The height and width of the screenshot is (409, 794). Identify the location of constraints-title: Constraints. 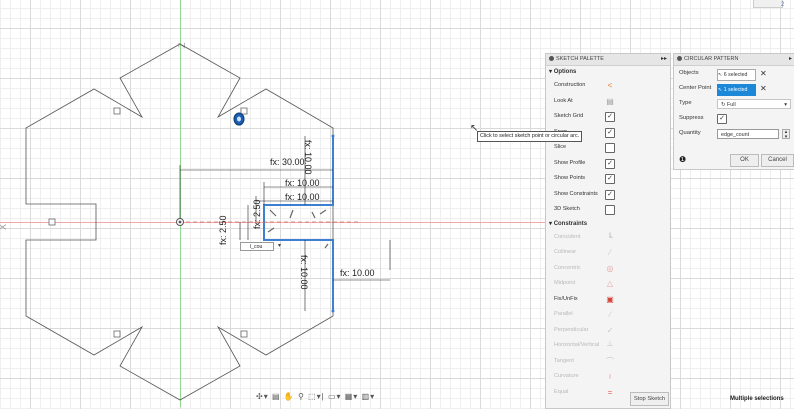
(570, 223).